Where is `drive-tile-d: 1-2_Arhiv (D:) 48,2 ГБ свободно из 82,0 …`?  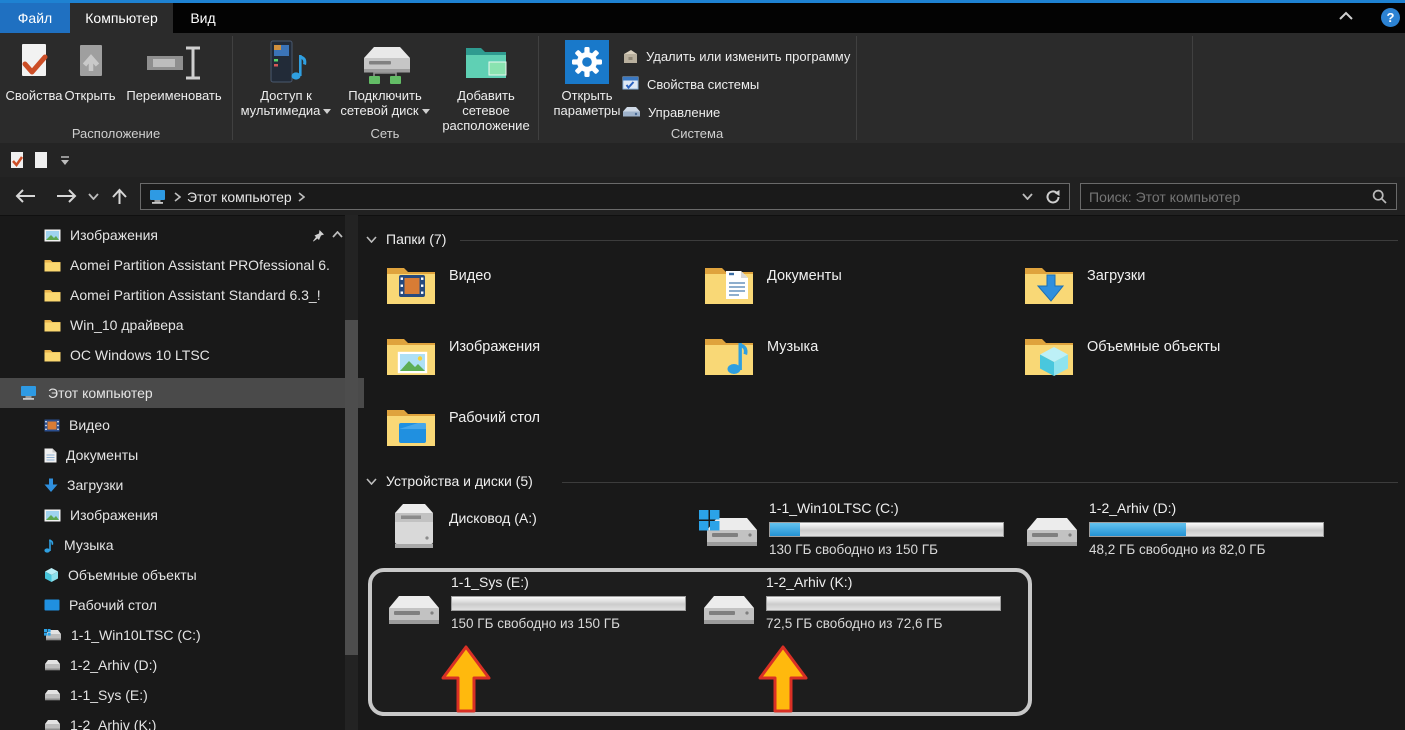 drive-tile-d: 1-2_Arhiv (D:) 48,2 ГБ свободно из 82,0 … is located at coordinates (1174, 529).